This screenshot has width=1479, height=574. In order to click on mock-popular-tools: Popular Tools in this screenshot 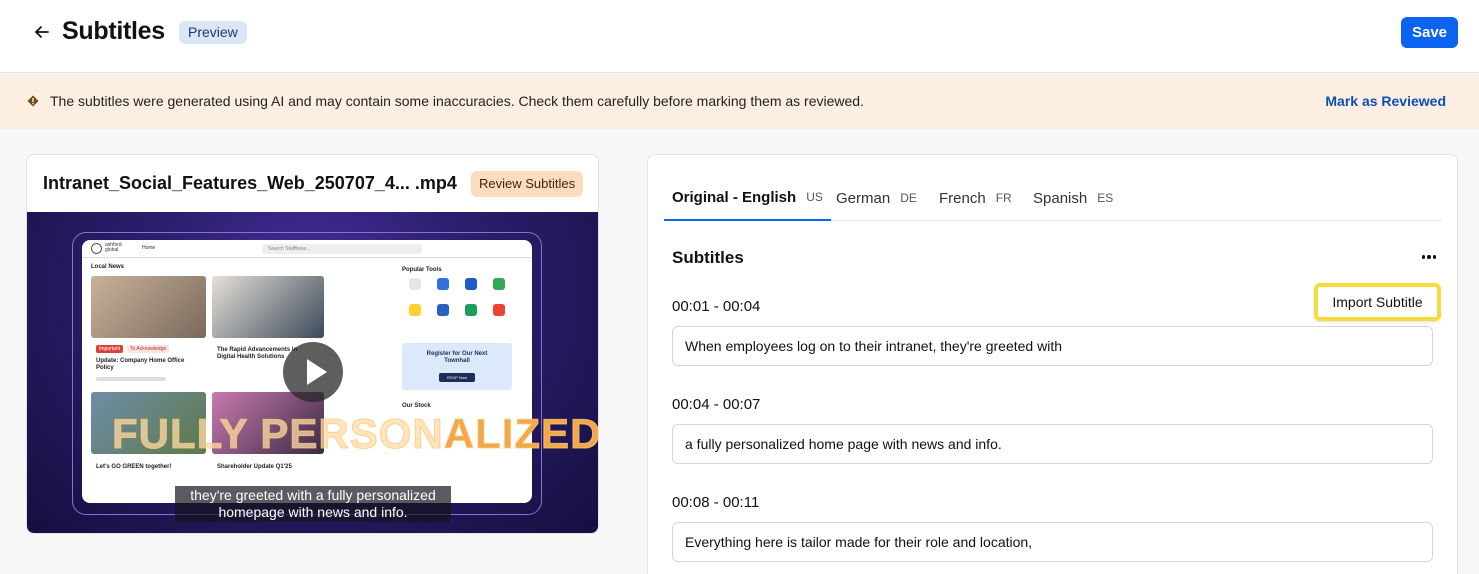, I will do `click(422, 270)`.